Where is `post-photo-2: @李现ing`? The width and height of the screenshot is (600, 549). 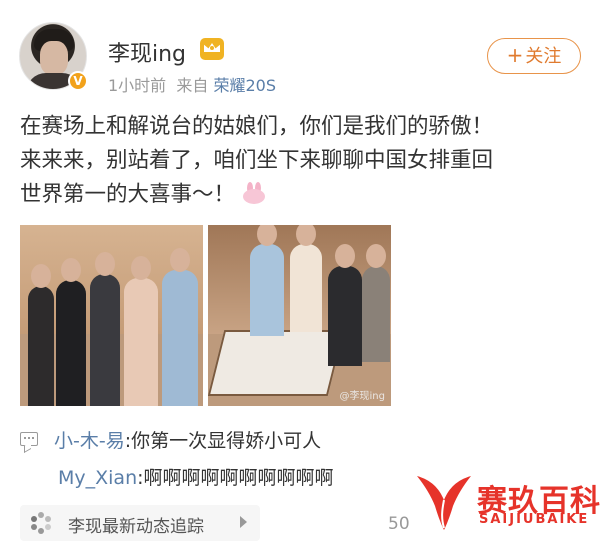
post-photo-2: @李现ing is located at coordinates (299, 315).